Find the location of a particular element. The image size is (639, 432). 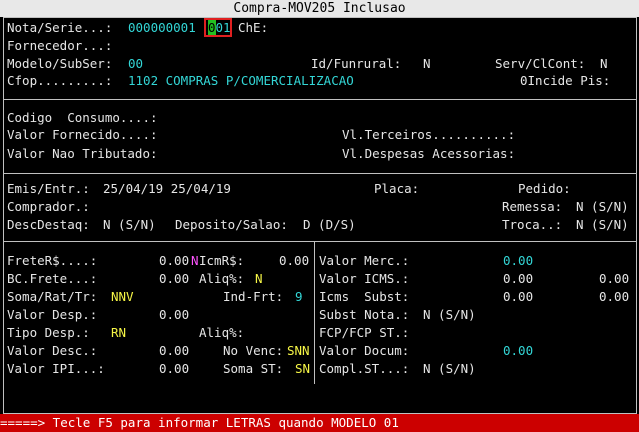

bcfrete-field: 0.00 is located at coordinates (174, 279).